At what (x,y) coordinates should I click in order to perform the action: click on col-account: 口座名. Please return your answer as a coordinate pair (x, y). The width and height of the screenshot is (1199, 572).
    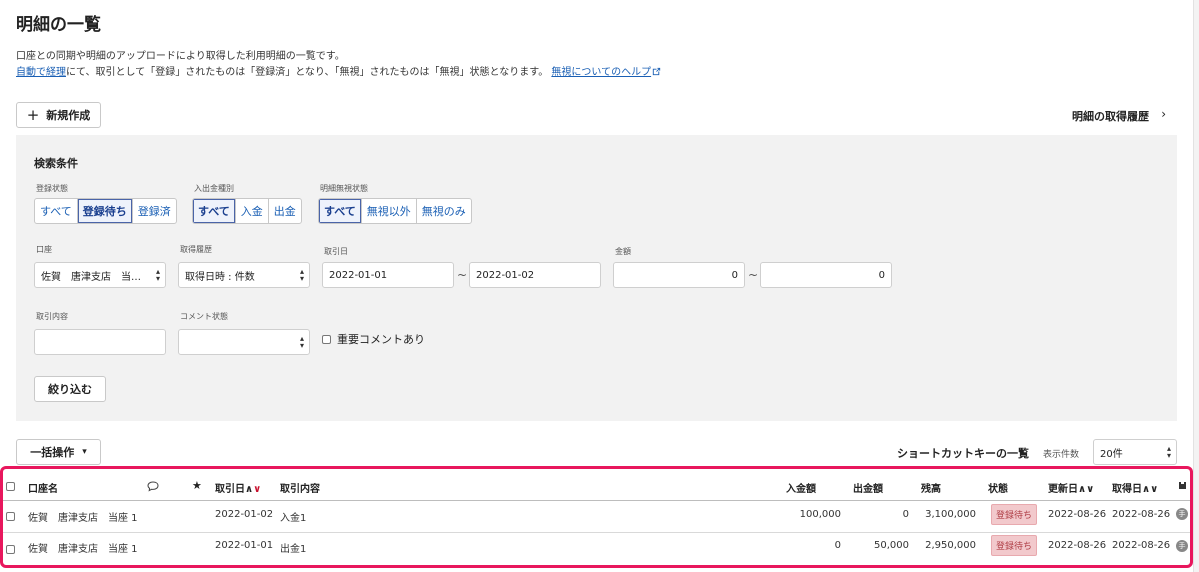
    Looking at the image, I should click on (43, 487).